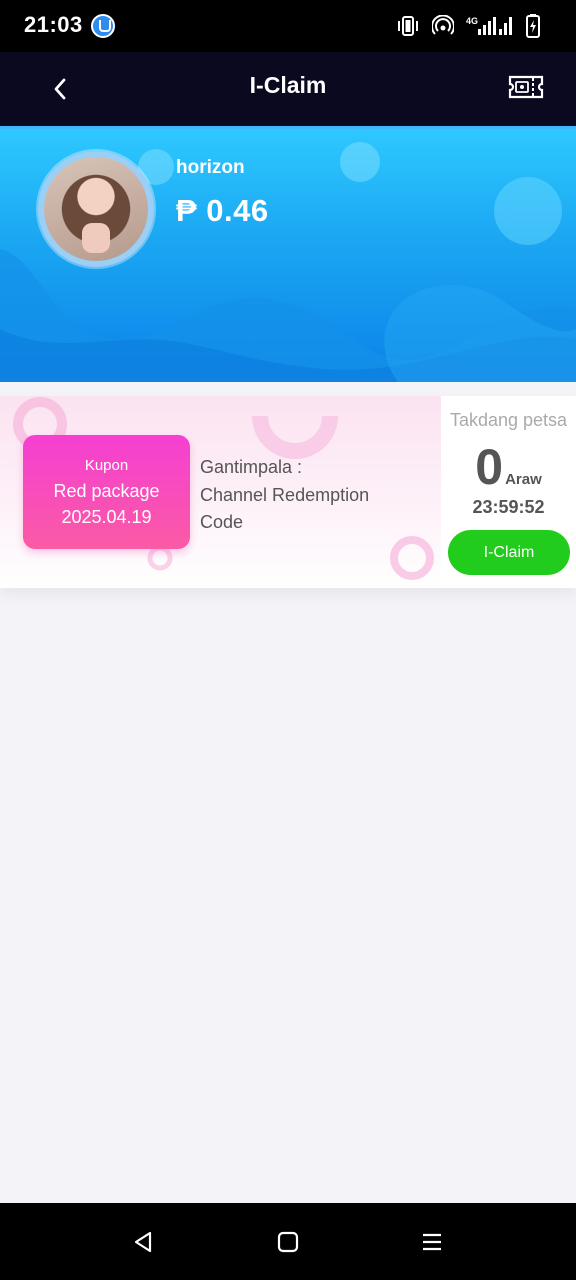  I want to click on hotspot-icon, so click(443, 25).